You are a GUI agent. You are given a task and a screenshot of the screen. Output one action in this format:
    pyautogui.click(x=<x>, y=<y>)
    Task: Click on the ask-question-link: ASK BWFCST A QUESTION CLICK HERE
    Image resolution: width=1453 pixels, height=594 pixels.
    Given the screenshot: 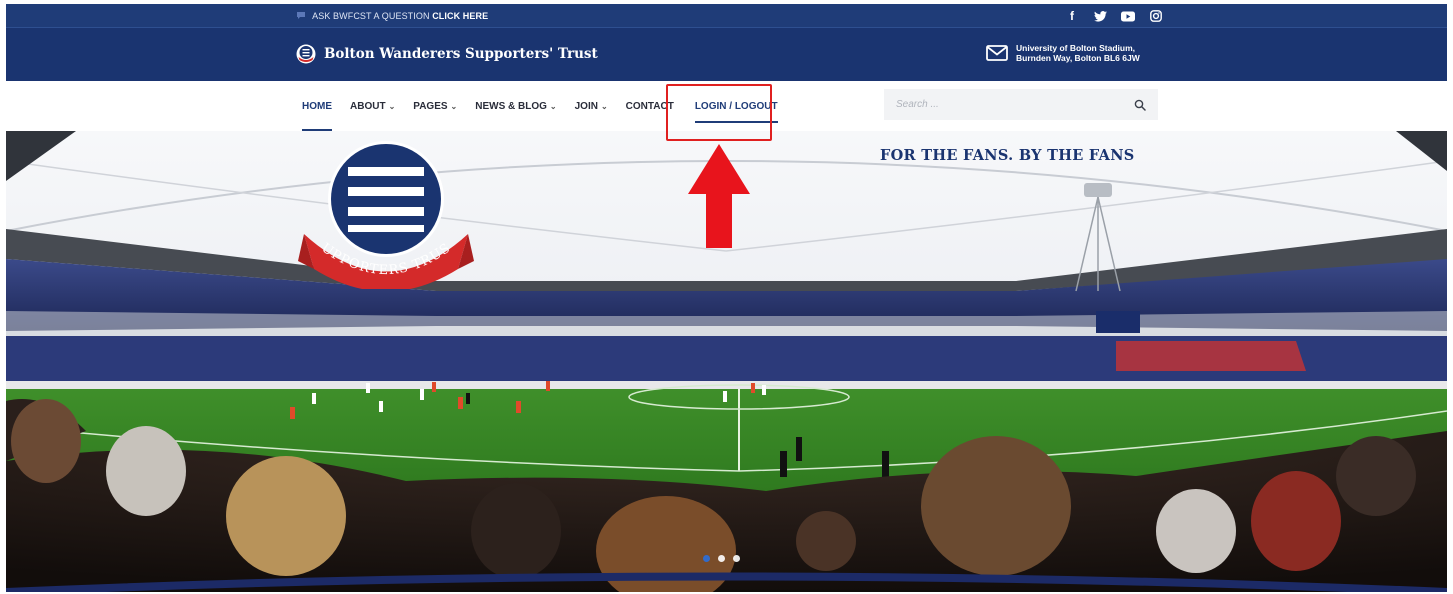 What is the action you would take?
    pyautogui.click(x=392, y=15)
    